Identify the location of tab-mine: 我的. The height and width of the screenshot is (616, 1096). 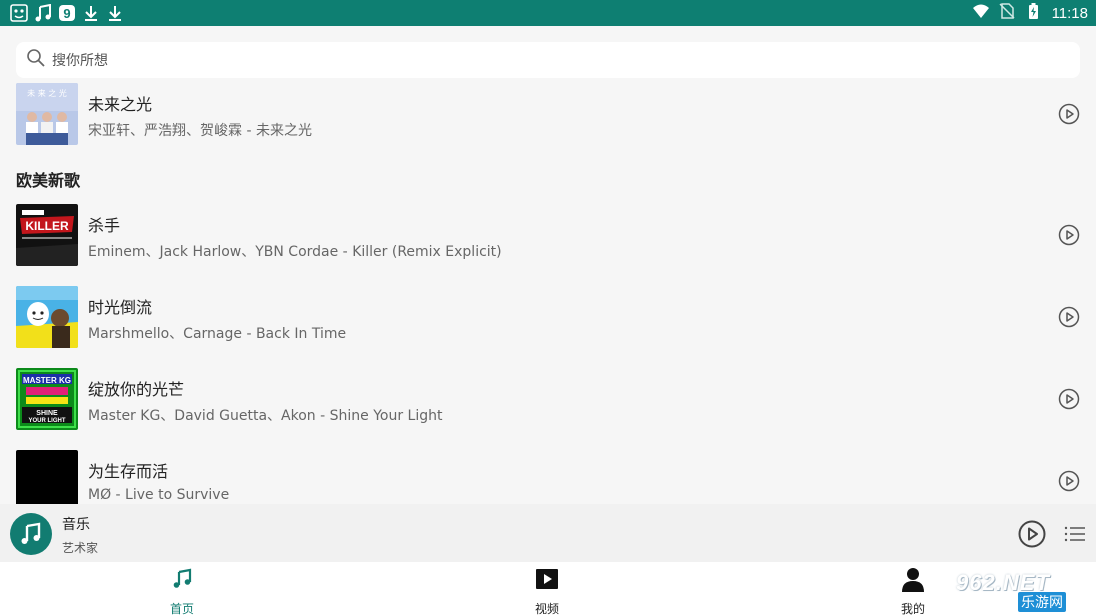
(913, 591).